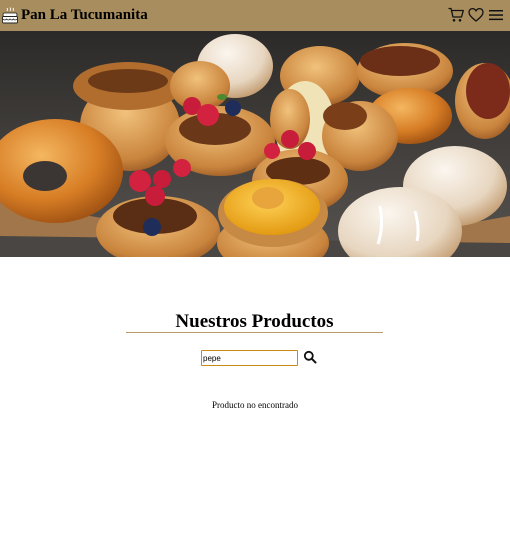 This screenshot has width=510, height=538. Describe the element at coordinates (254, 332) in the screenshot. I see `title-underline` at that location.